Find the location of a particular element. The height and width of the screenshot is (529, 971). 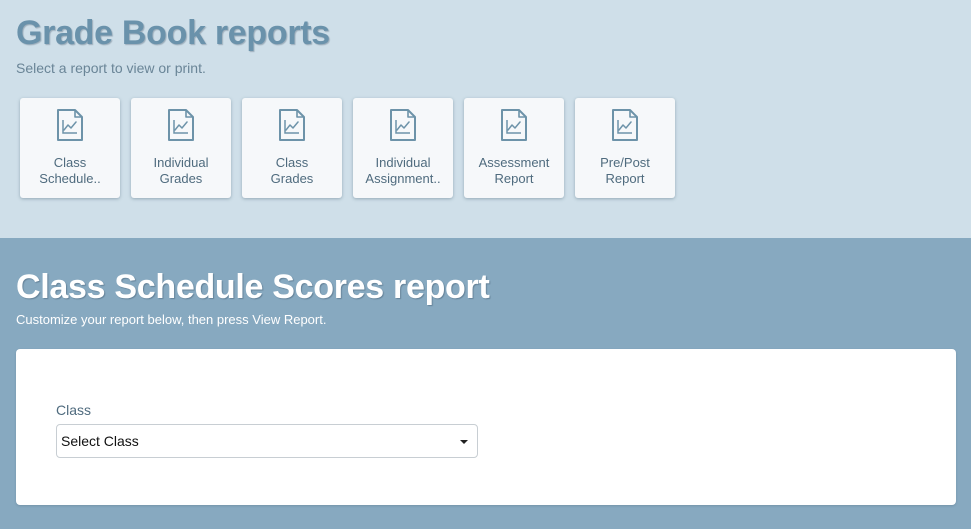

report-tile-individual-grades: Individual Grades is located at coordinates (181, 148).